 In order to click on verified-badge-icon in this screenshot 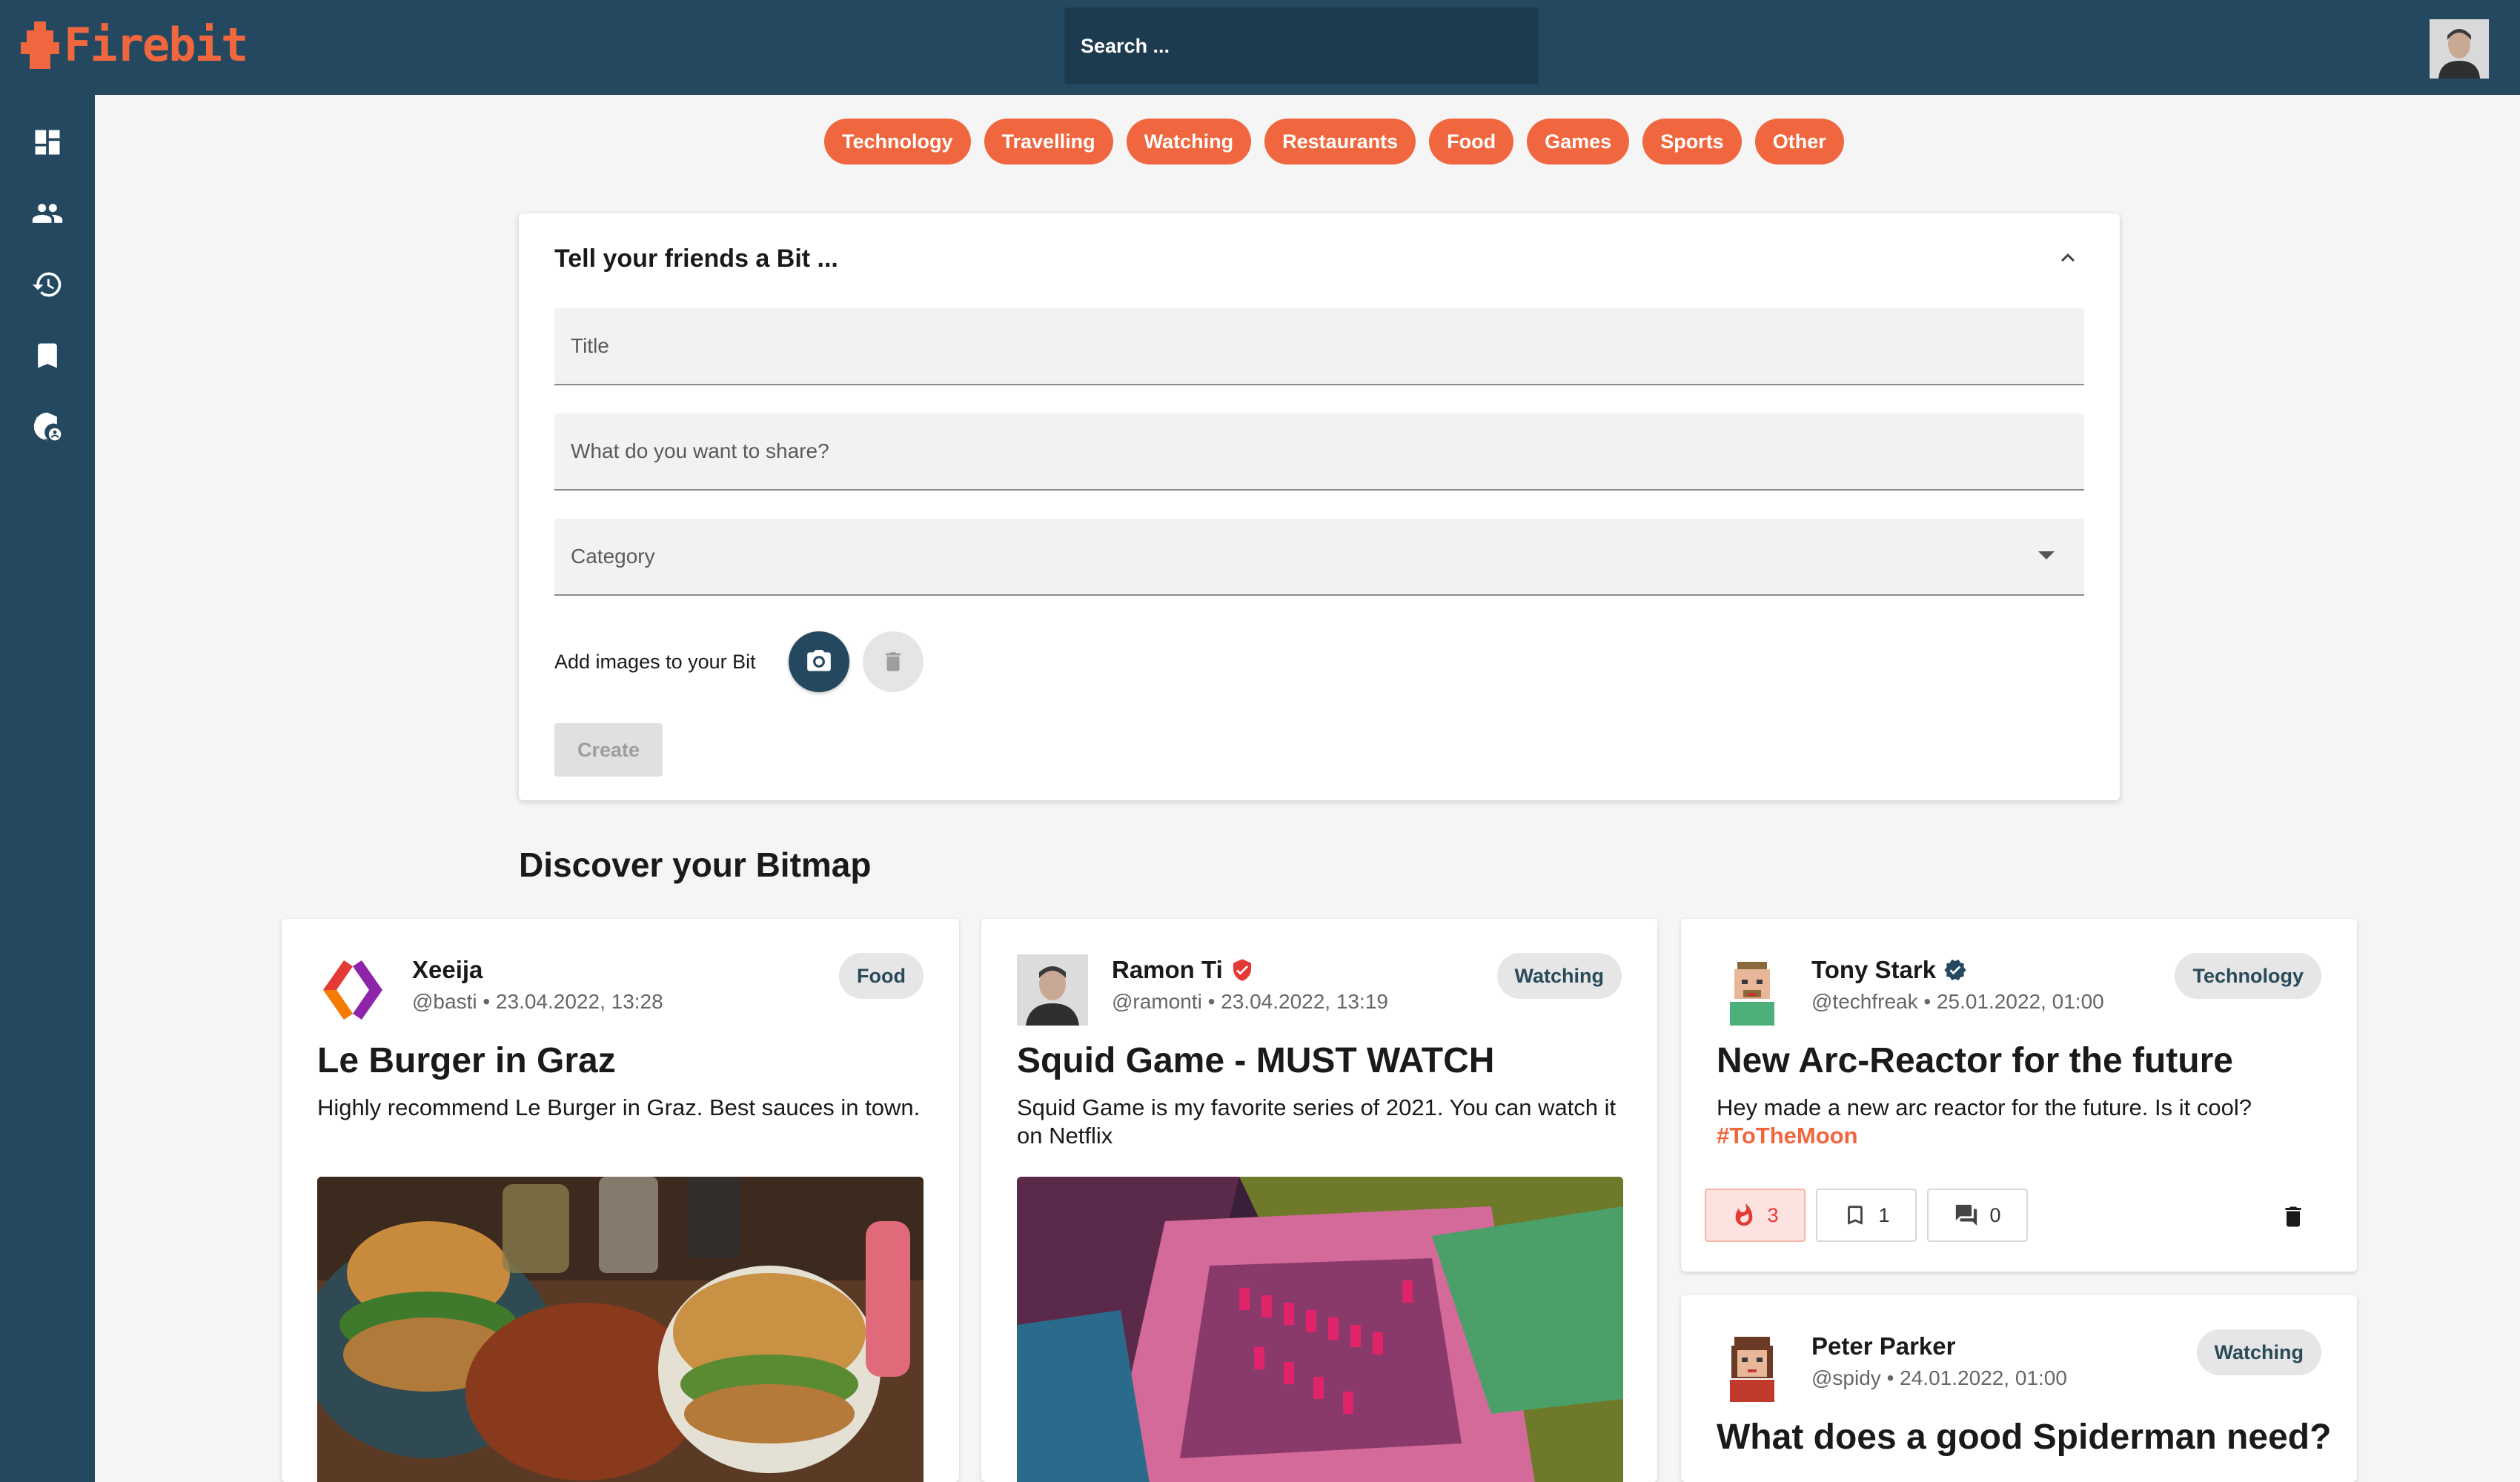, I will do `click(1955, 970)`.